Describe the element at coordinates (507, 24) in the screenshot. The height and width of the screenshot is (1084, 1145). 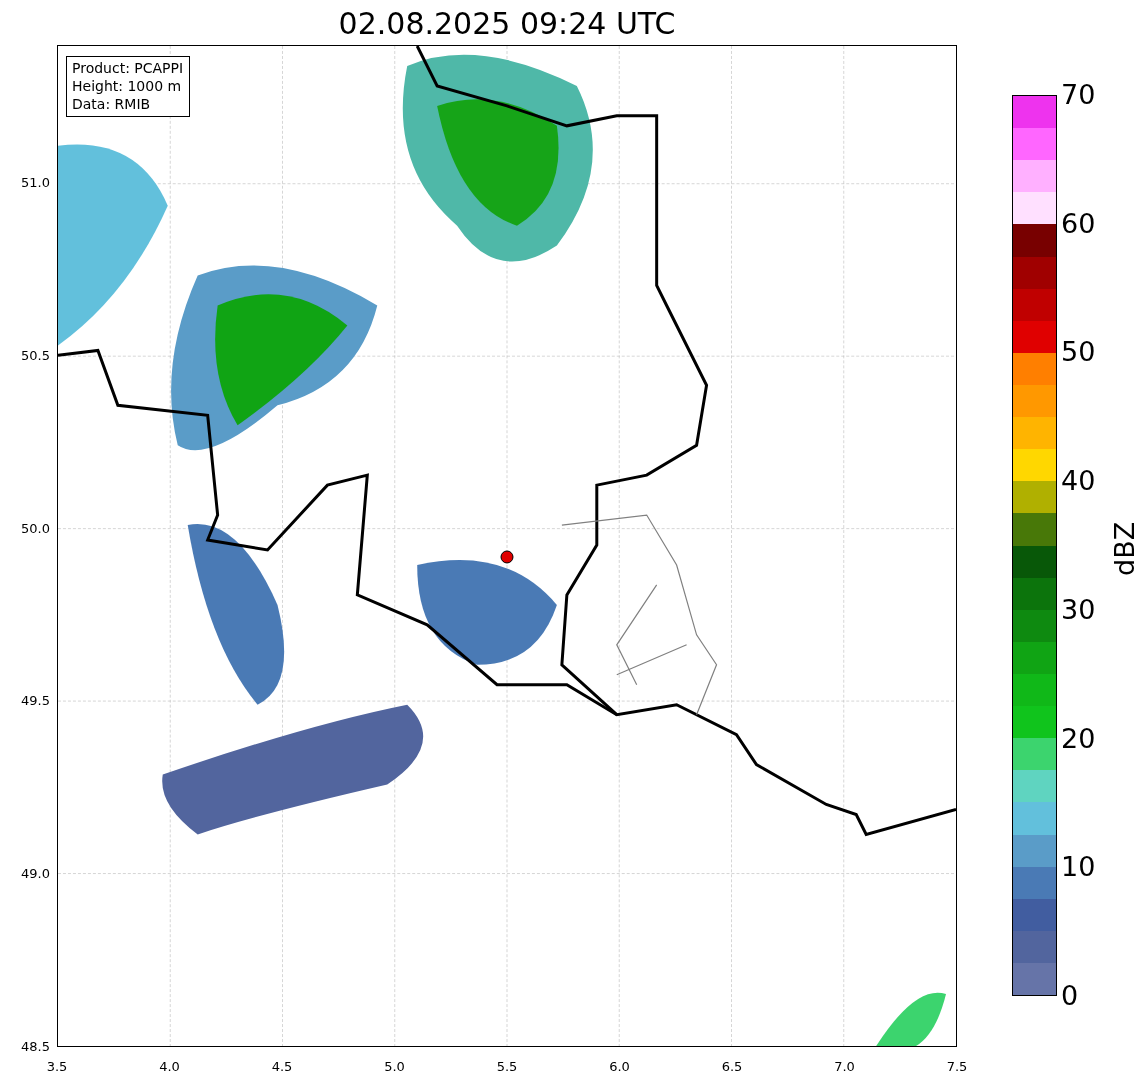
I see `chart-title: 02.08.2025 09:24 UTC` at that location.